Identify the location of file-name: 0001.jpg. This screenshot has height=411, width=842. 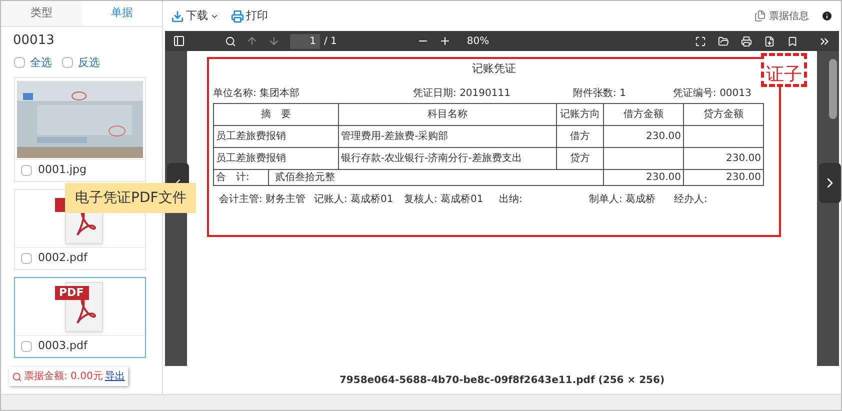
(62, 170).